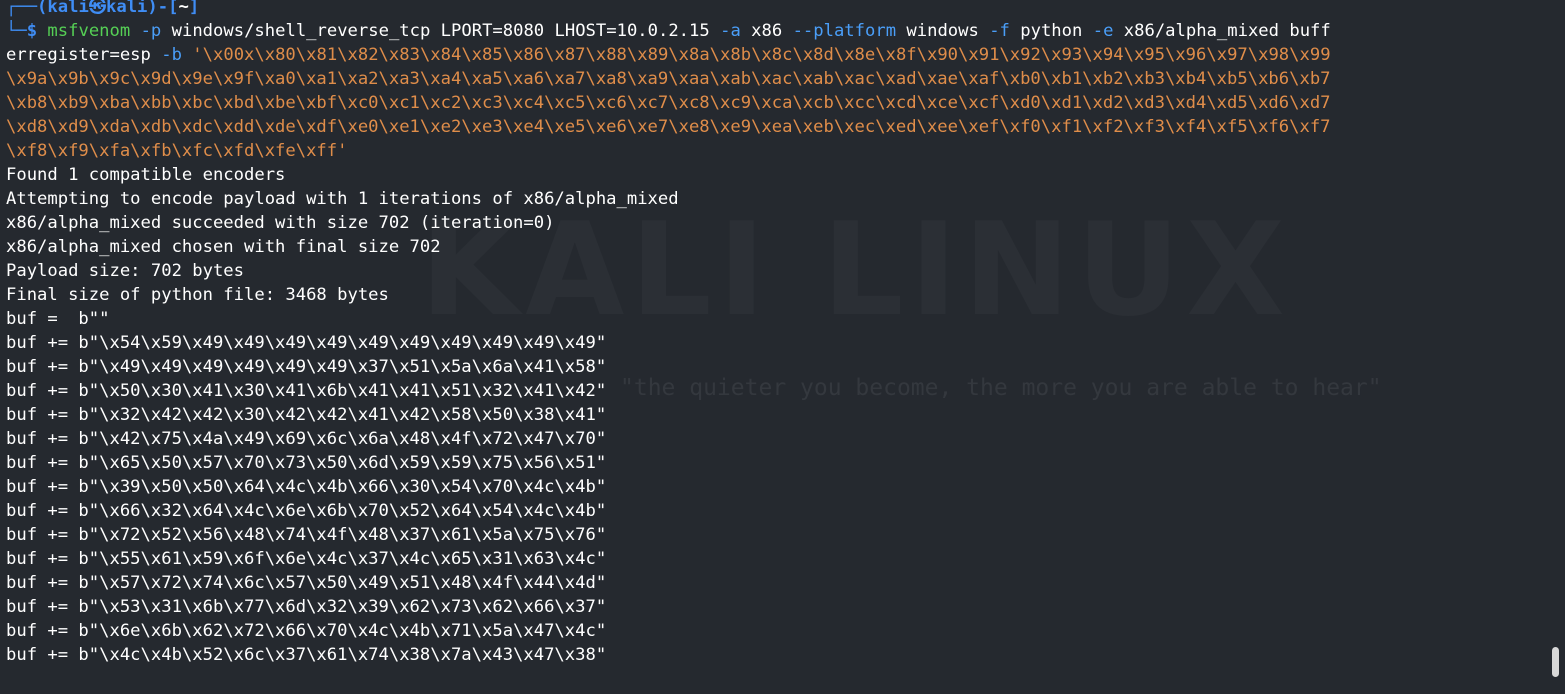  What do you see at coordinates (68, 8) in the screenshot?
I see `prompt-user: kali` at bounding box center [68, 8].